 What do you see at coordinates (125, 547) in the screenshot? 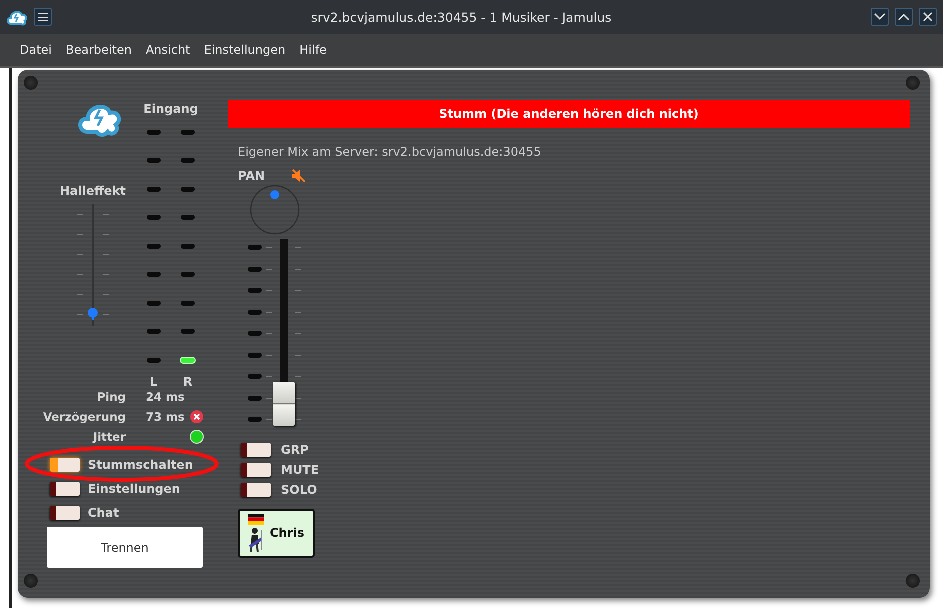
I see `disconnect-button: Trennen` at bounding box center [125, 547].